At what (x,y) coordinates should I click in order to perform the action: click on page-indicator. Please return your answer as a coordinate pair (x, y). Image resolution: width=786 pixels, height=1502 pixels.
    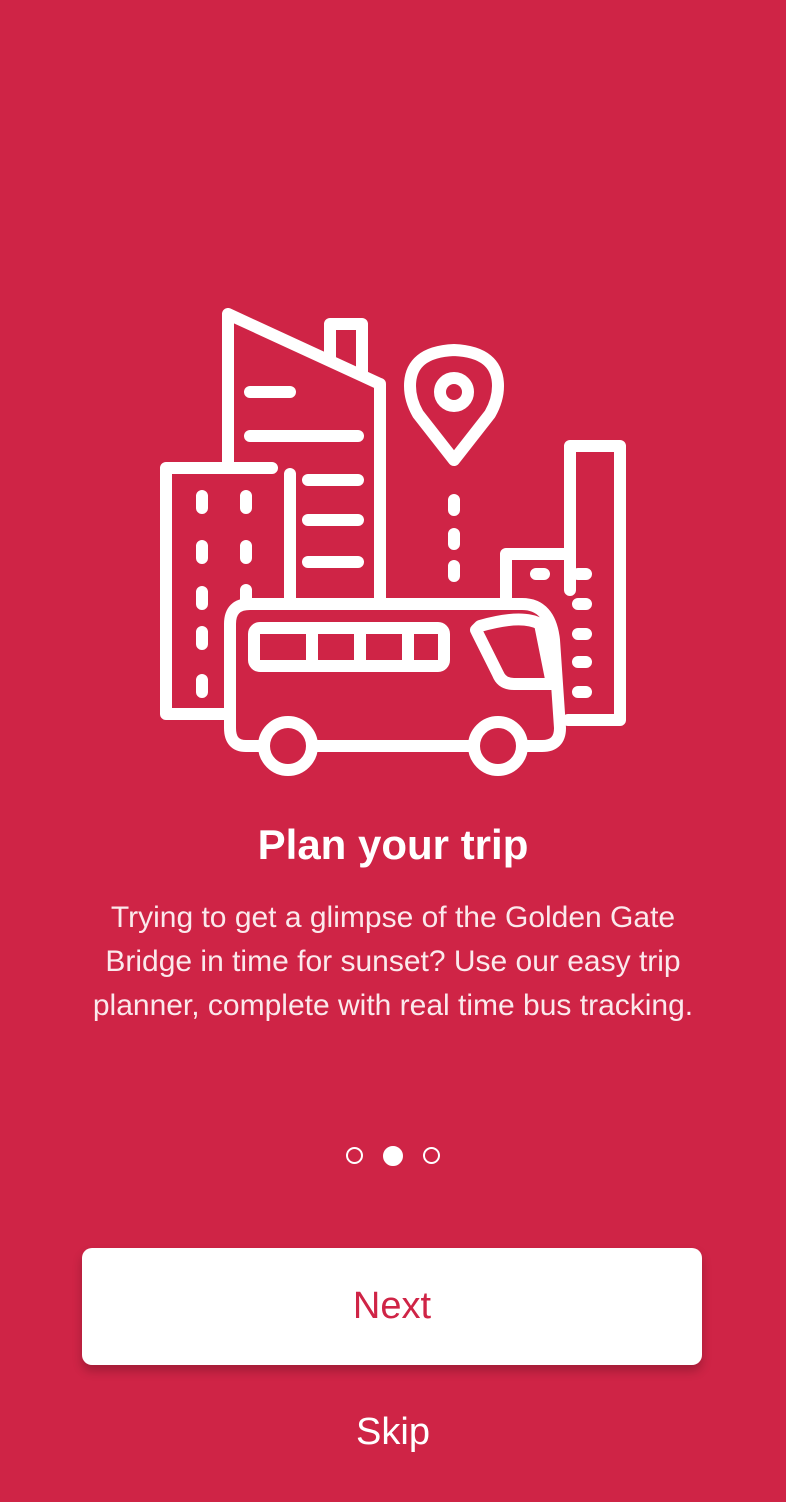
    Looking at the image, I should click on (393, 1156).